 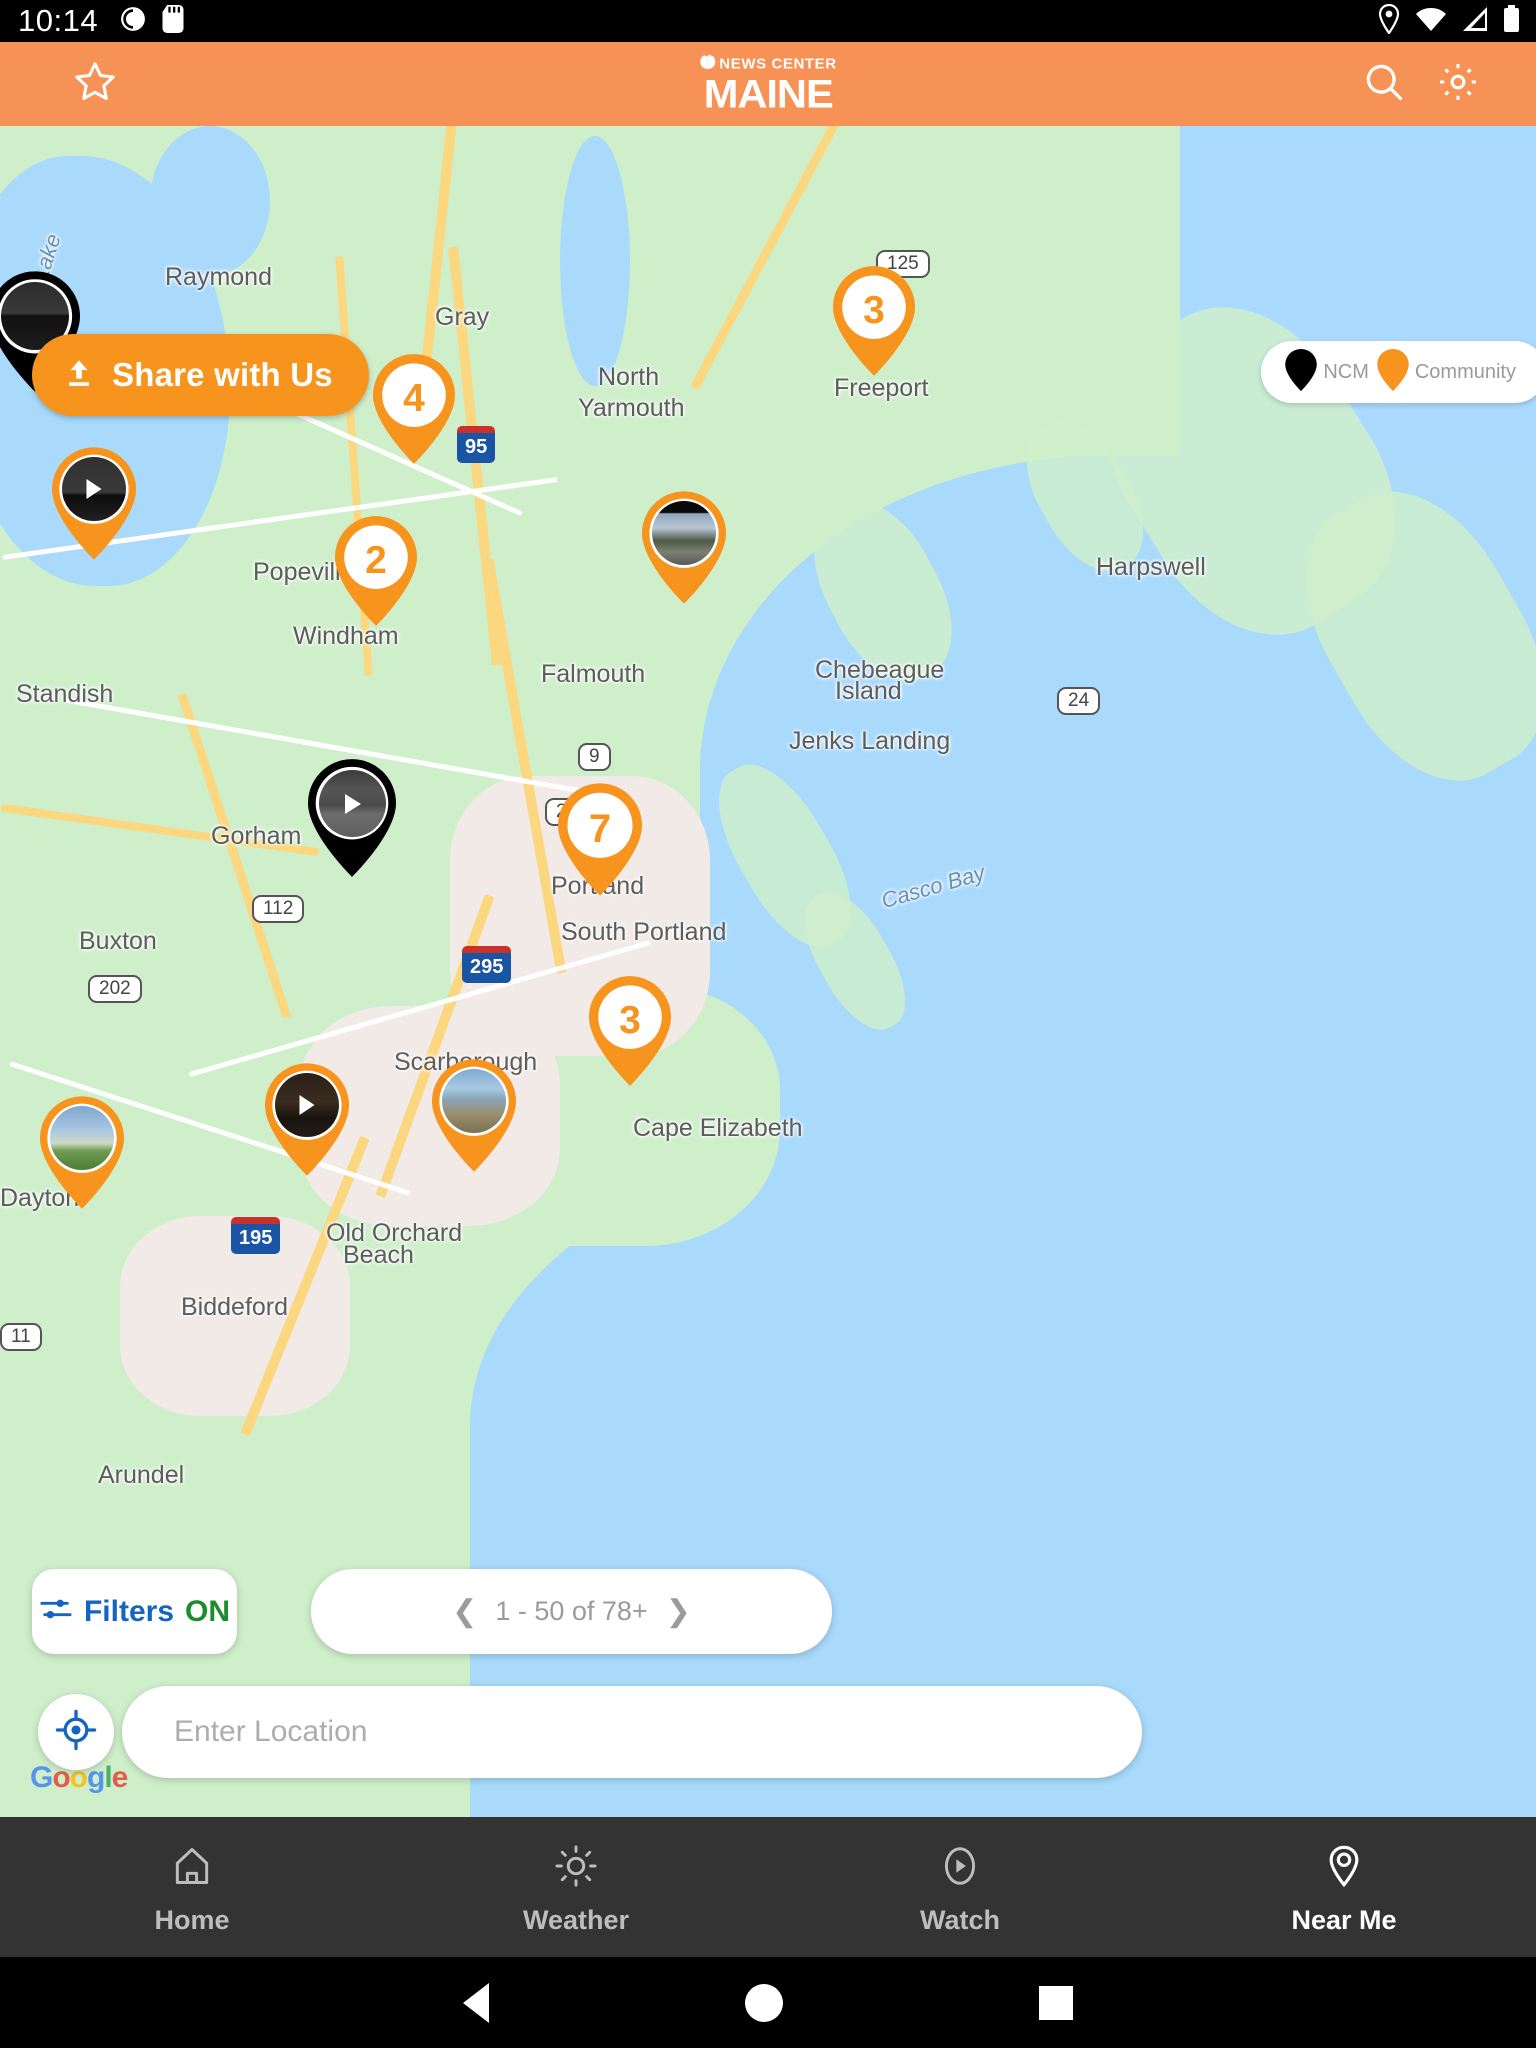 I want to click on map-place-label: Gray, so click(x=462, y=317).